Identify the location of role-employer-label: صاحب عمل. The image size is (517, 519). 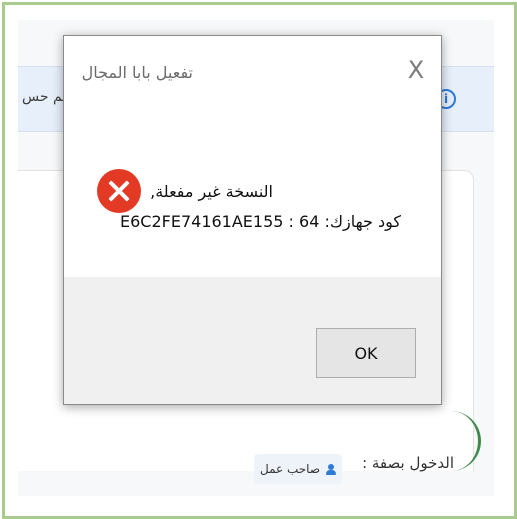
(290, 469).